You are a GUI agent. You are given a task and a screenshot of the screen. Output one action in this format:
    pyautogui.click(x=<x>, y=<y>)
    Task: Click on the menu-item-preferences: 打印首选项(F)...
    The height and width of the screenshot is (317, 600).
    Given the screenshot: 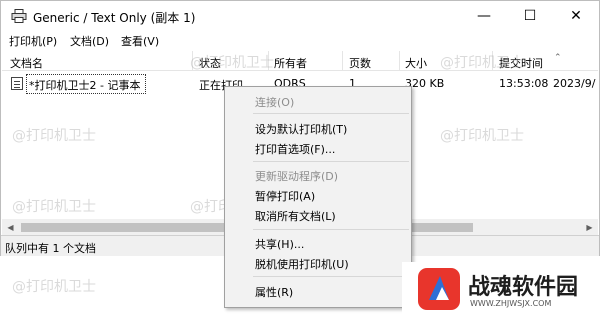 What is the action you would take?
    pyautogui.click(x=295, y=149)
    